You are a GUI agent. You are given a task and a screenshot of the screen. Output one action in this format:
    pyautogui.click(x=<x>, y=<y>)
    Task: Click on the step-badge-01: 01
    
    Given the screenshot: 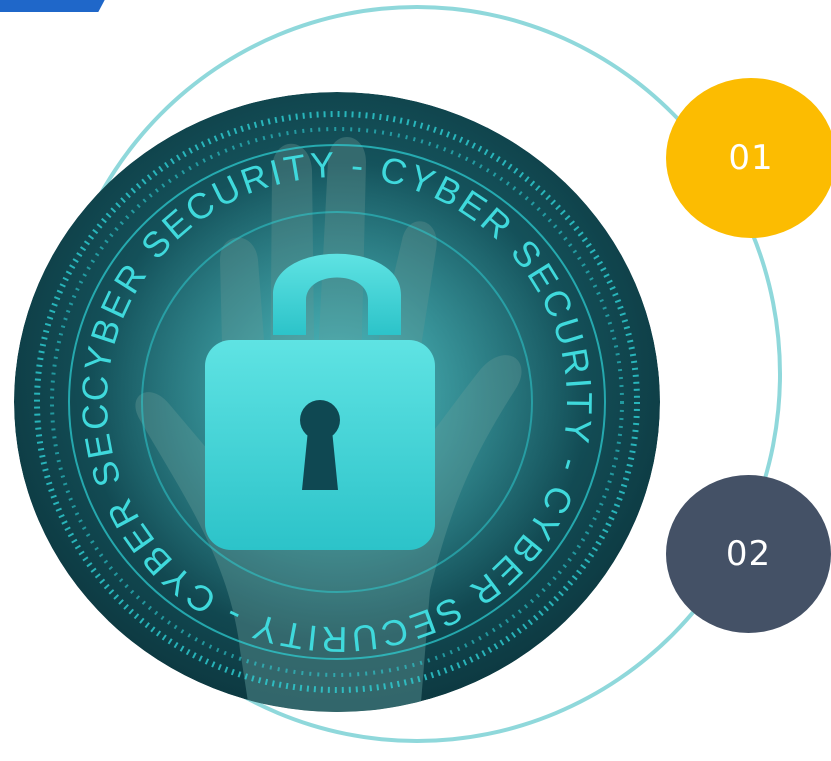 What is the action you would take?
    pyautogui.click(x=748, y=158)
    